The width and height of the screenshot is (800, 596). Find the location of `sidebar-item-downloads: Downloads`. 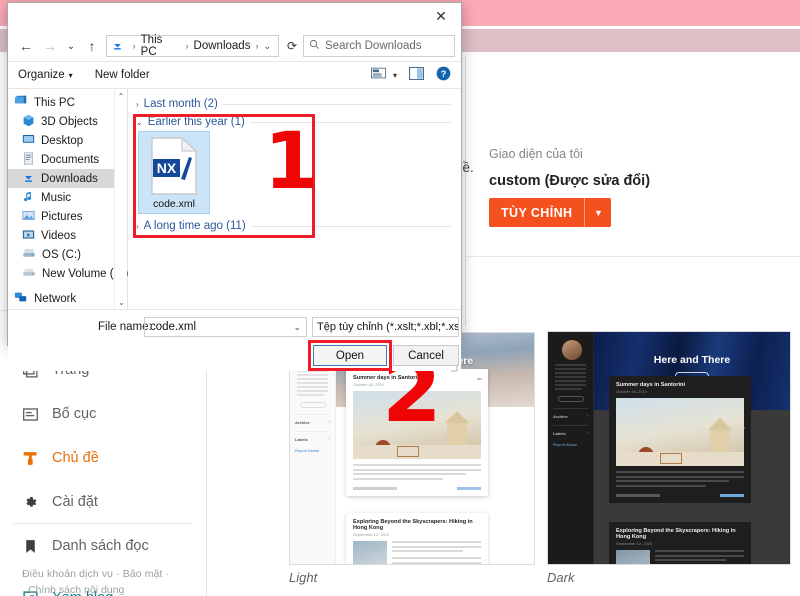

sidebar-item-downloads: Downloads is located at coordinates (67, 178).